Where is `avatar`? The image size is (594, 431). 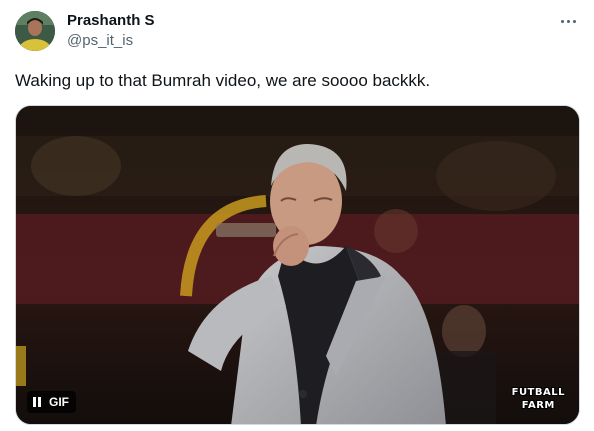
avatar is located at coordinates (35, 31).